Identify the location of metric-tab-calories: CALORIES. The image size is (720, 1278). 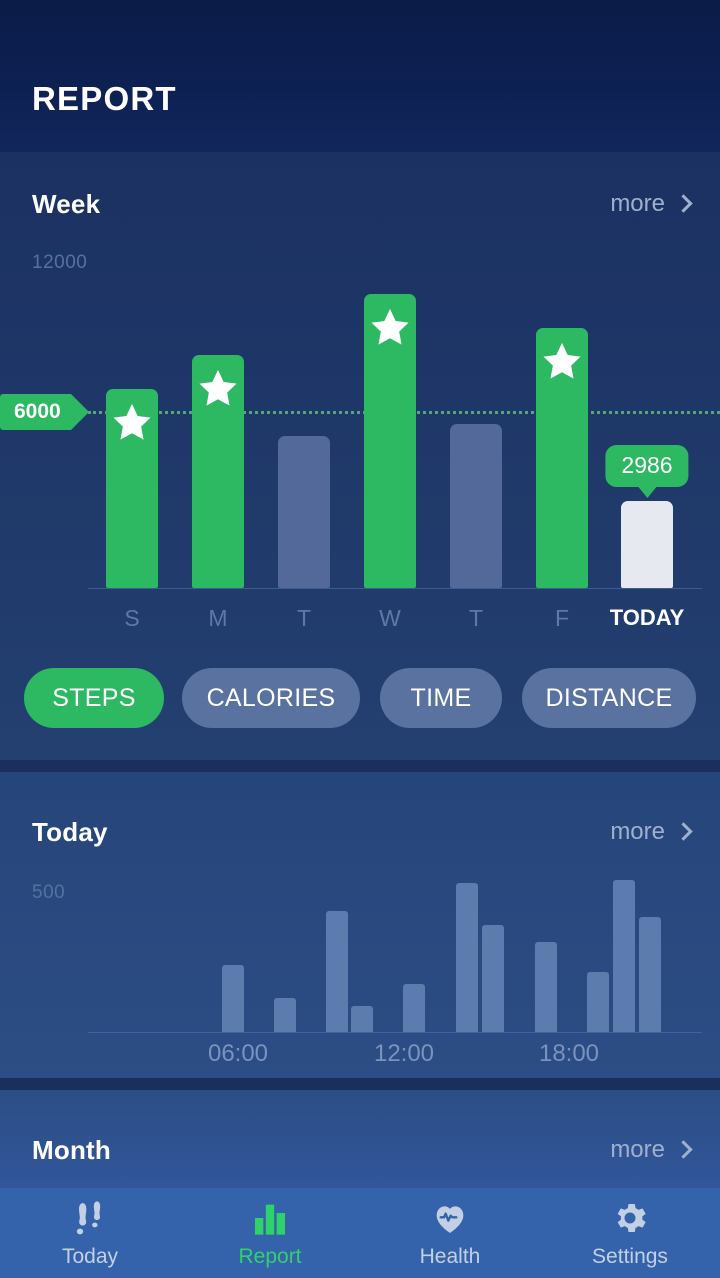
(271, 698).